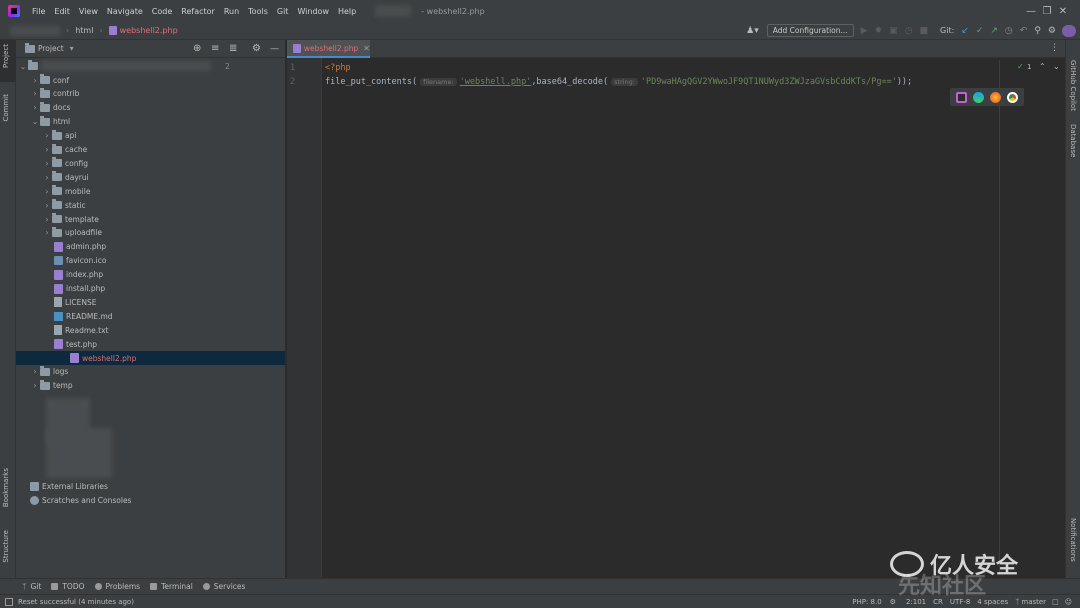  I want to click on git-rollback-icon: ↶, so click(1024, 31).